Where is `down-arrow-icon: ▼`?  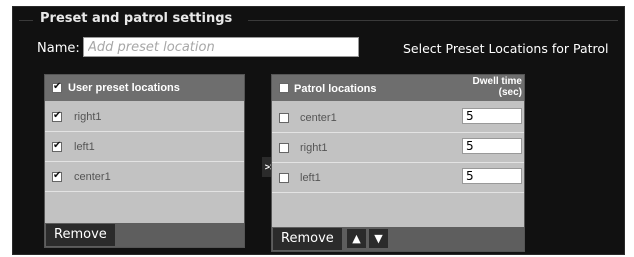
down-arrow-icon: ▼ is located at coordinates (378, 238).